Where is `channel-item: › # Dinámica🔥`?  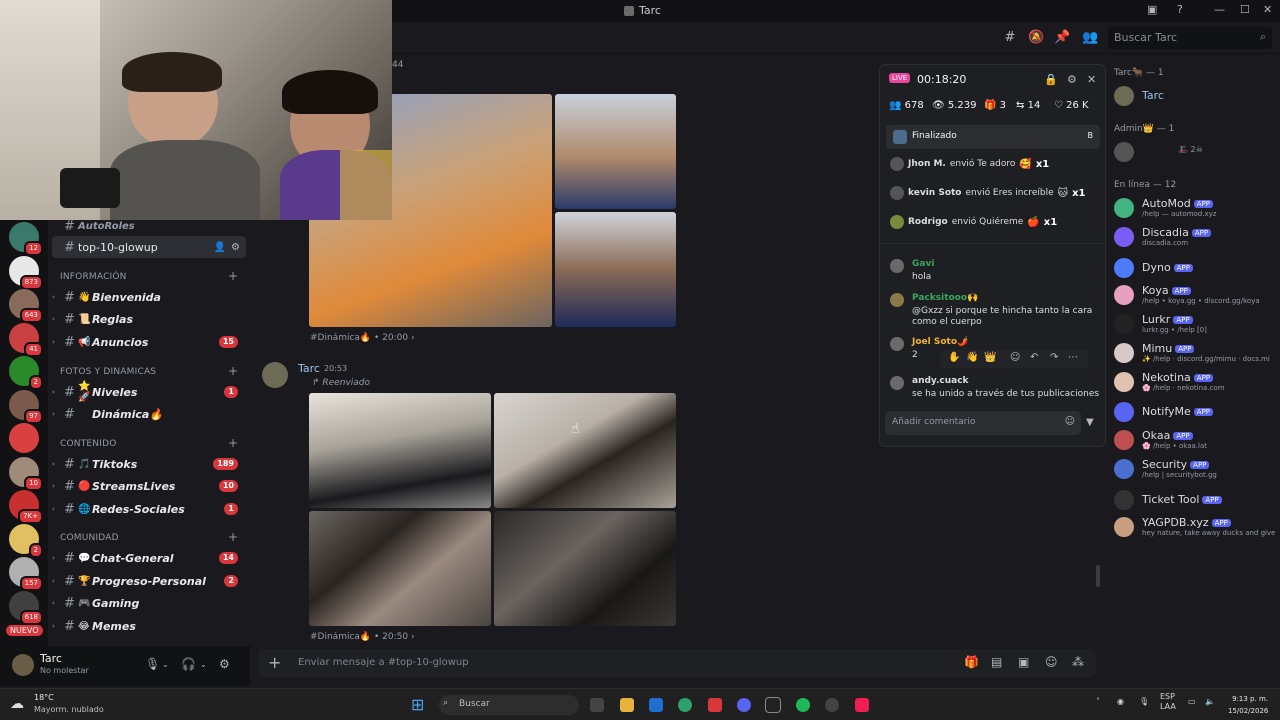 channel-item: › # Dinámica🔥 is located at coordinates (149, 414).